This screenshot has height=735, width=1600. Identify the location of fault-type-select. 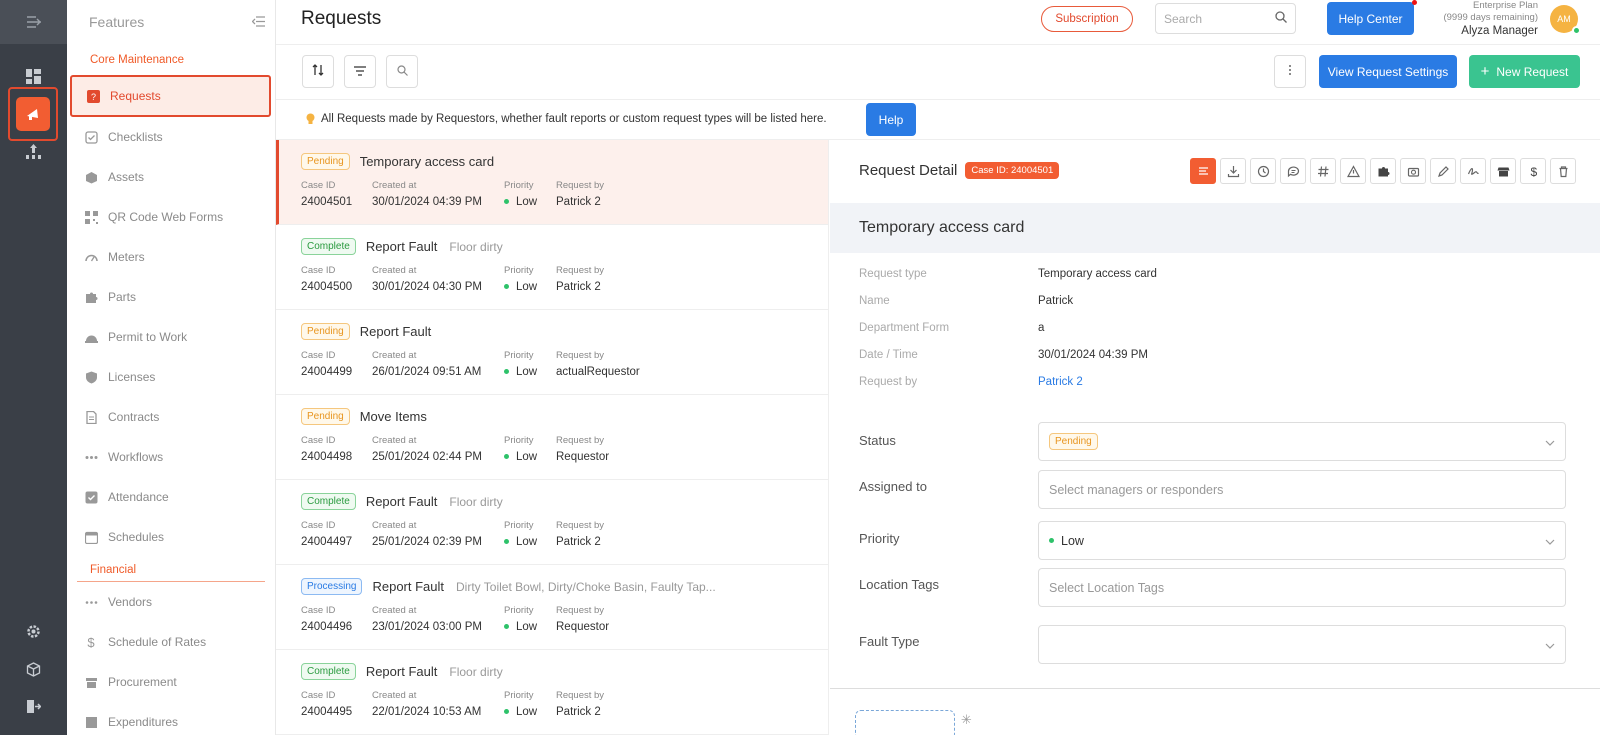
(1302, 644).